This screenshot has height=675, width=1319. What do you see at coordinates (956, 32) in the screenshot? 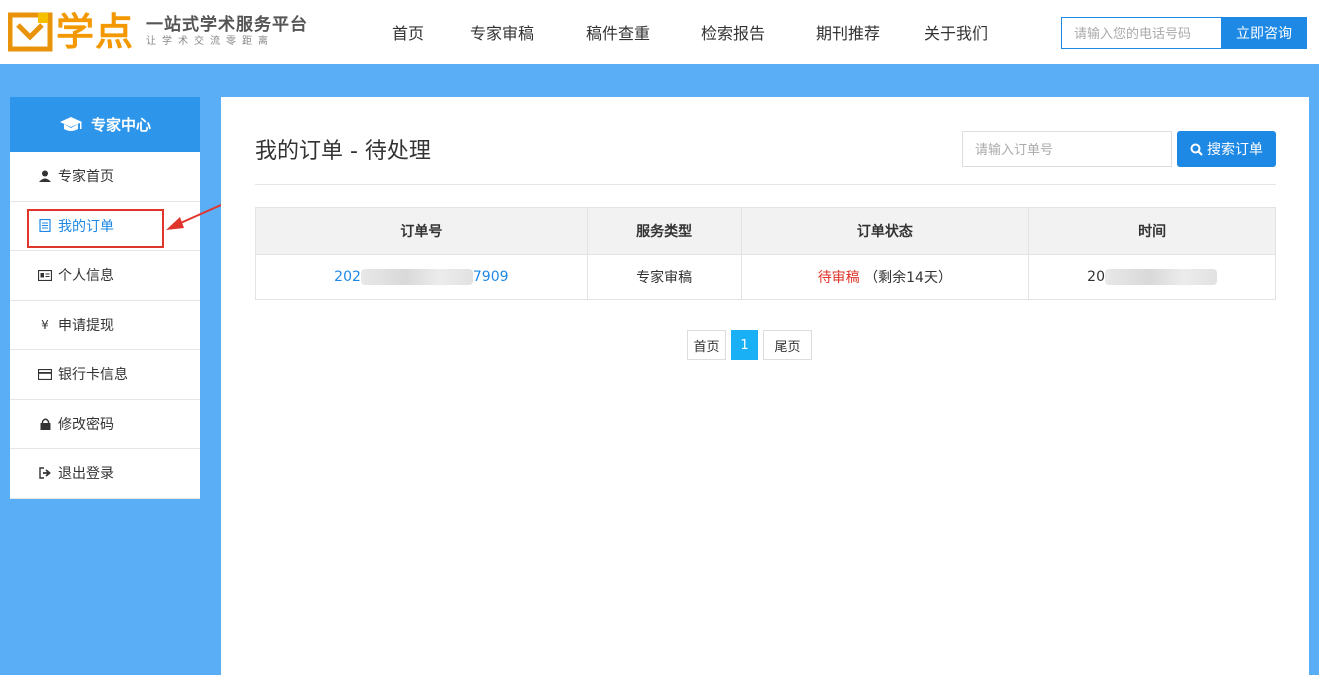
I see `nav-about-us: 关于我们` at bounding box center [956, 32].